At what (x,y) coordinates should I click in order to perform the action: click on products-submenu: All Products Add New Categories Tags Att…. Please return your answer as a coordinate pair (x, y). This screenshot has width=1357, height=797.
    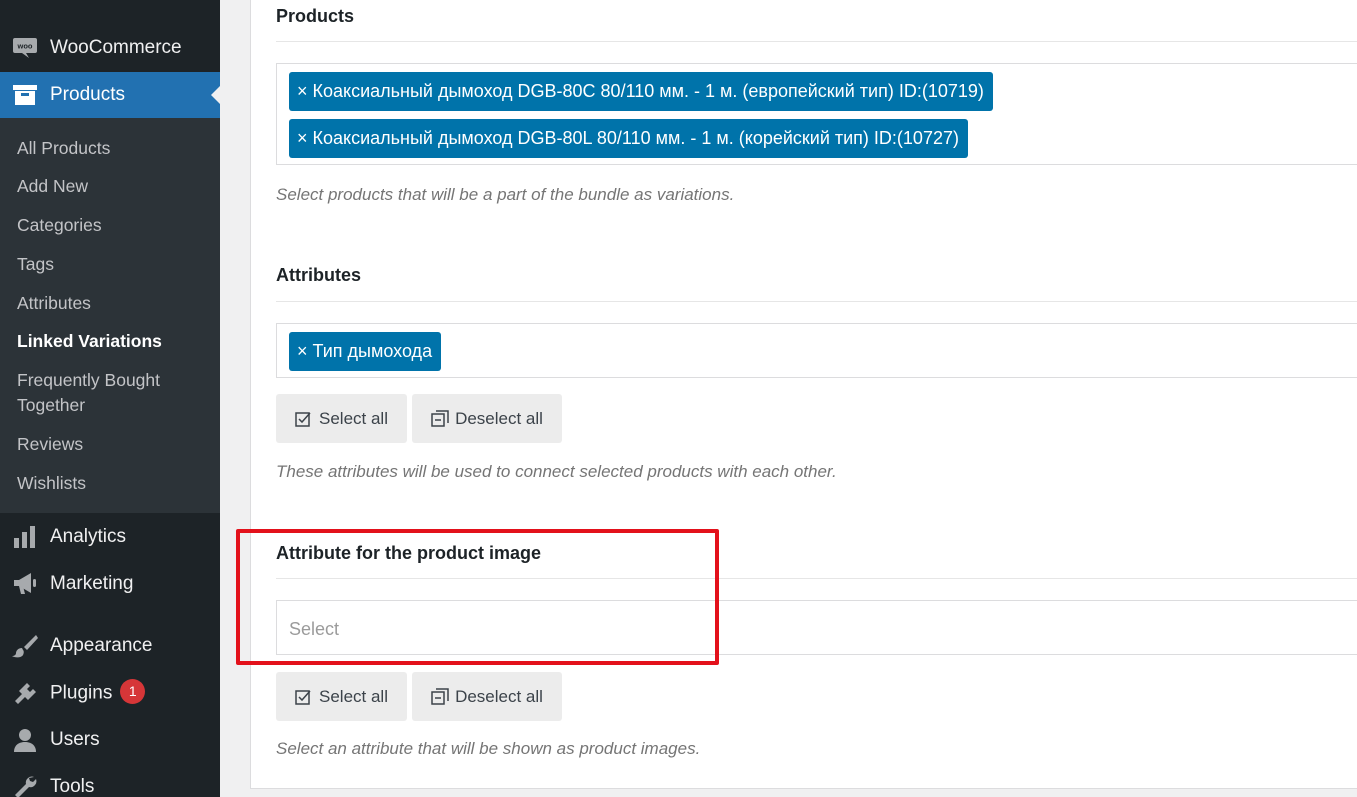
    Looking at the image, I should click on (110, 315).